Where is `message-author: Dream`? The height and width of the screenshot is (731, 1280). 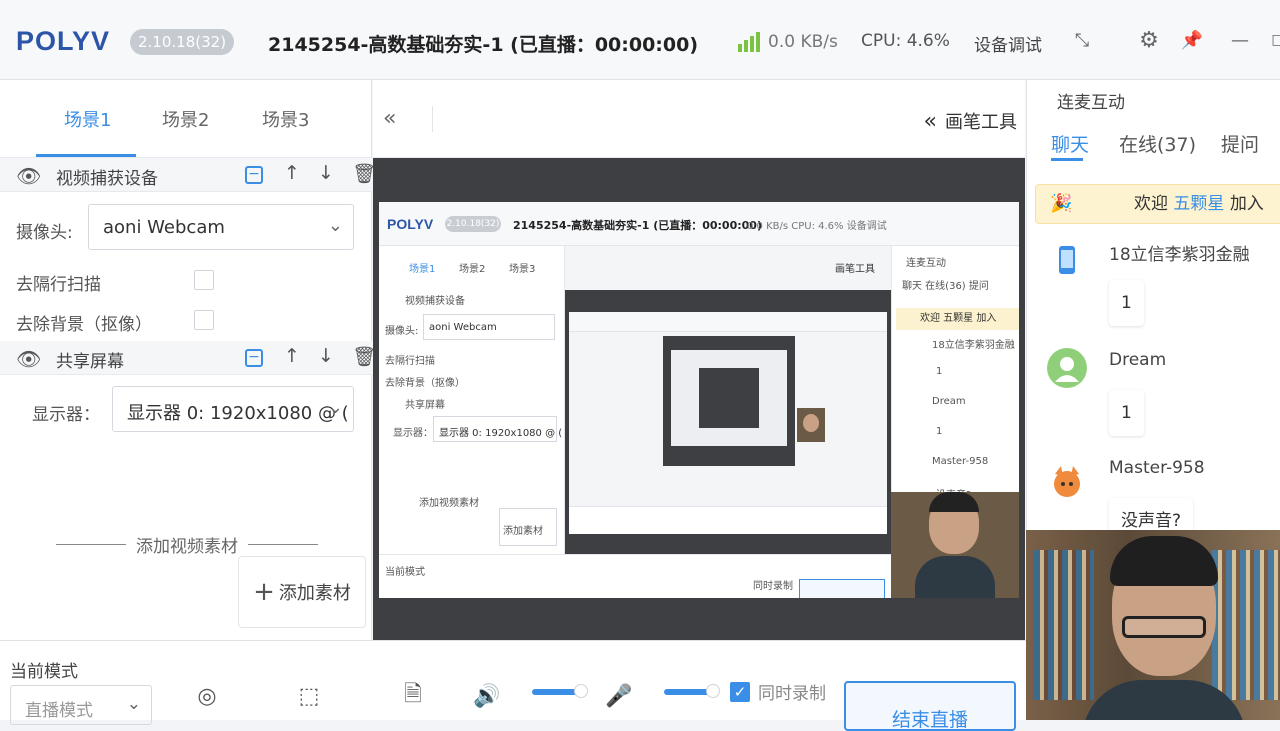 message-author: Dream is located at coordinates (1138, 360).